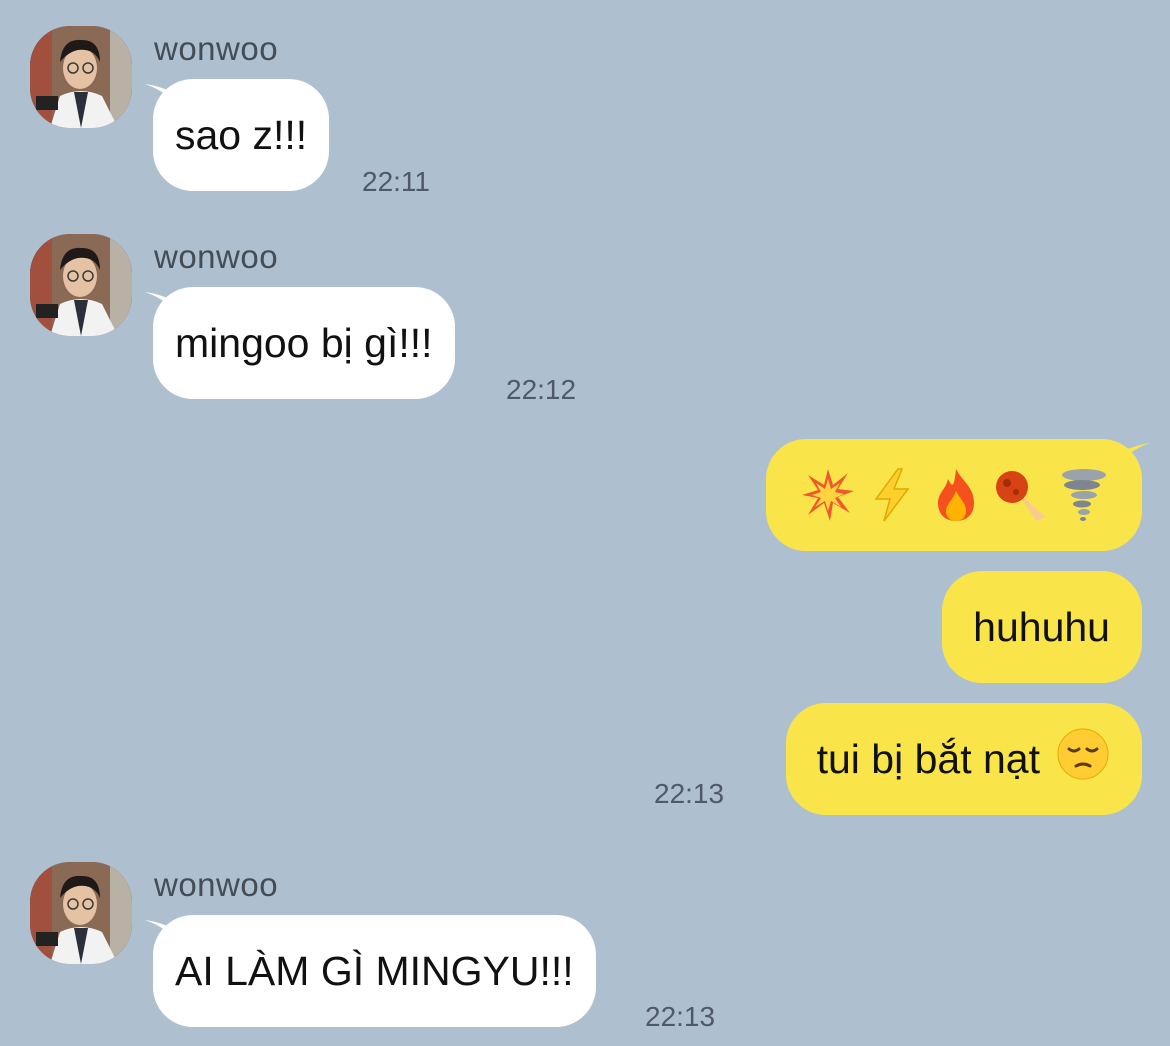 Image resolution: width=1170 pixels, height=1046 pixels. Describe the element at coordinates (1021, 496) in the screenshot. I see `comet-icon` at that location.